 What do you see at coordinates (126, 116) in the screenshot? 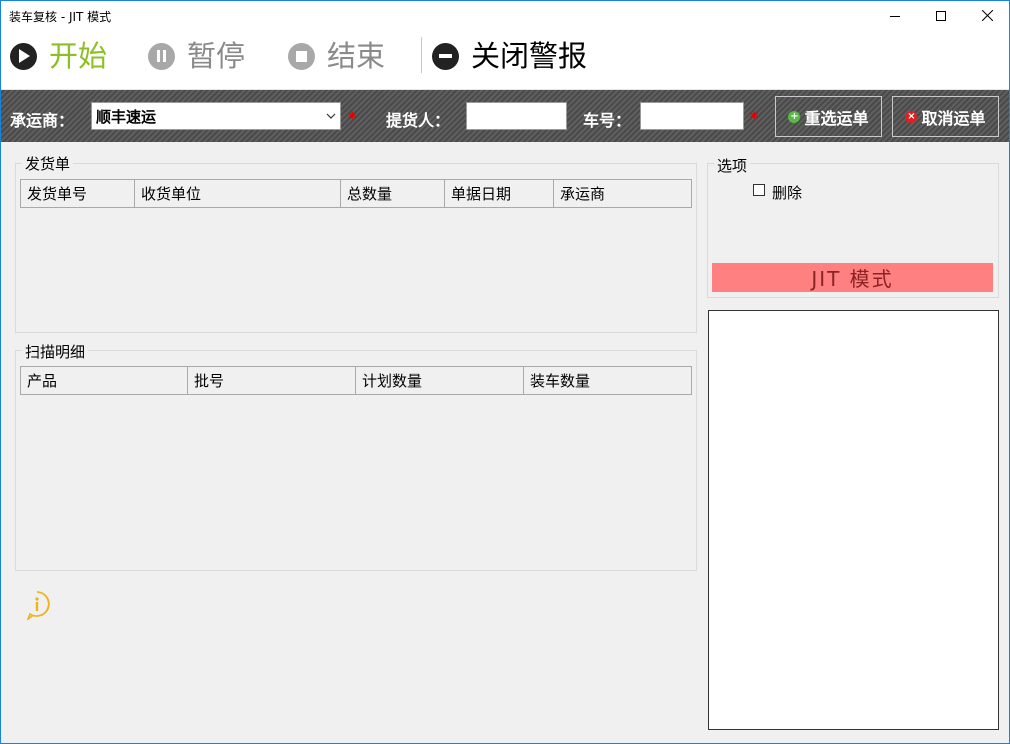
I see `carrier-selected-value: 顺丰速运` at bounding box center [126, 116].